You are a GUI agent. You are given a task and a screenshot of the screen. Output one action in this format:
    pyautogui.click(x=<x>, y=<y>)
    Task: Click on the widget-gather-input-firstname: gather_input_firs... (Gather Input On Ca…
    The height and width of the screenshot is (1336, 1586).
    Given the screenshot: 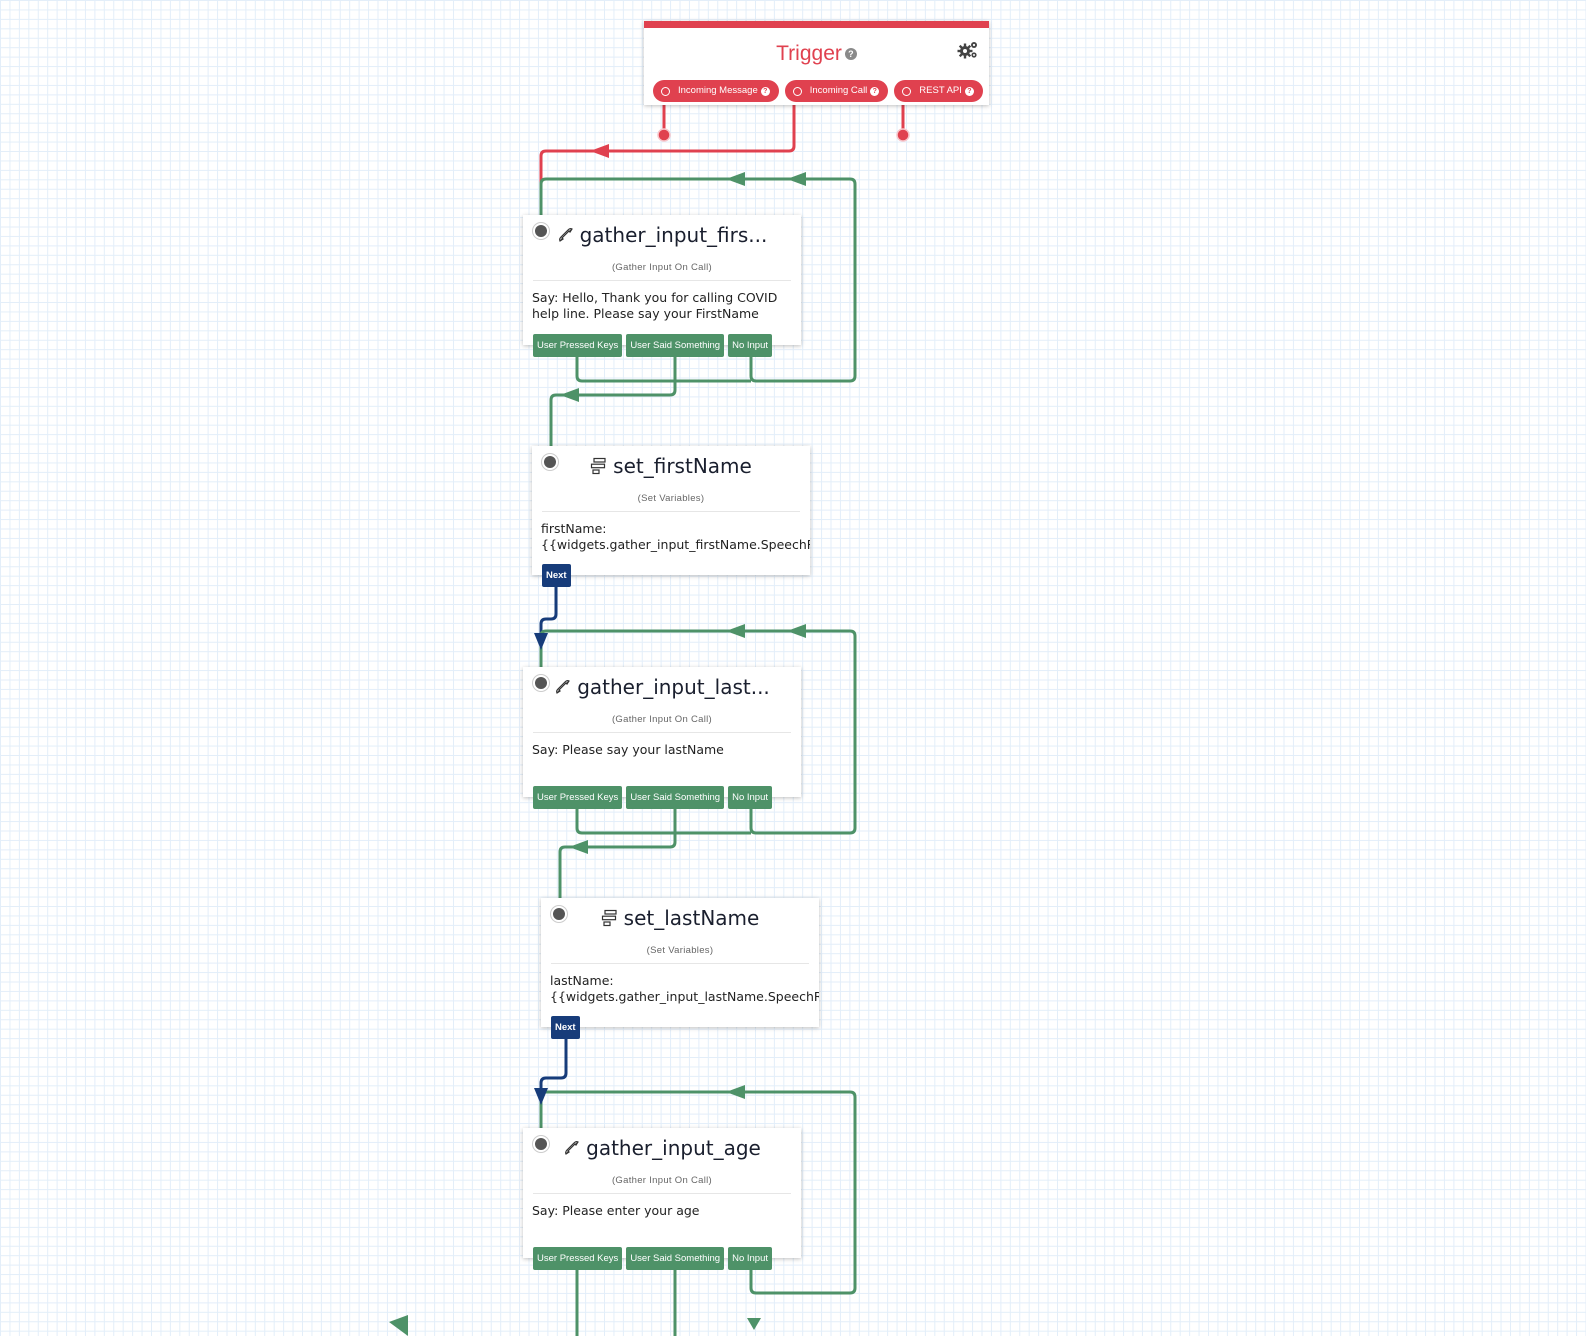 What is the action you would take?
    pyautogui.click(x=662, y=286)
    